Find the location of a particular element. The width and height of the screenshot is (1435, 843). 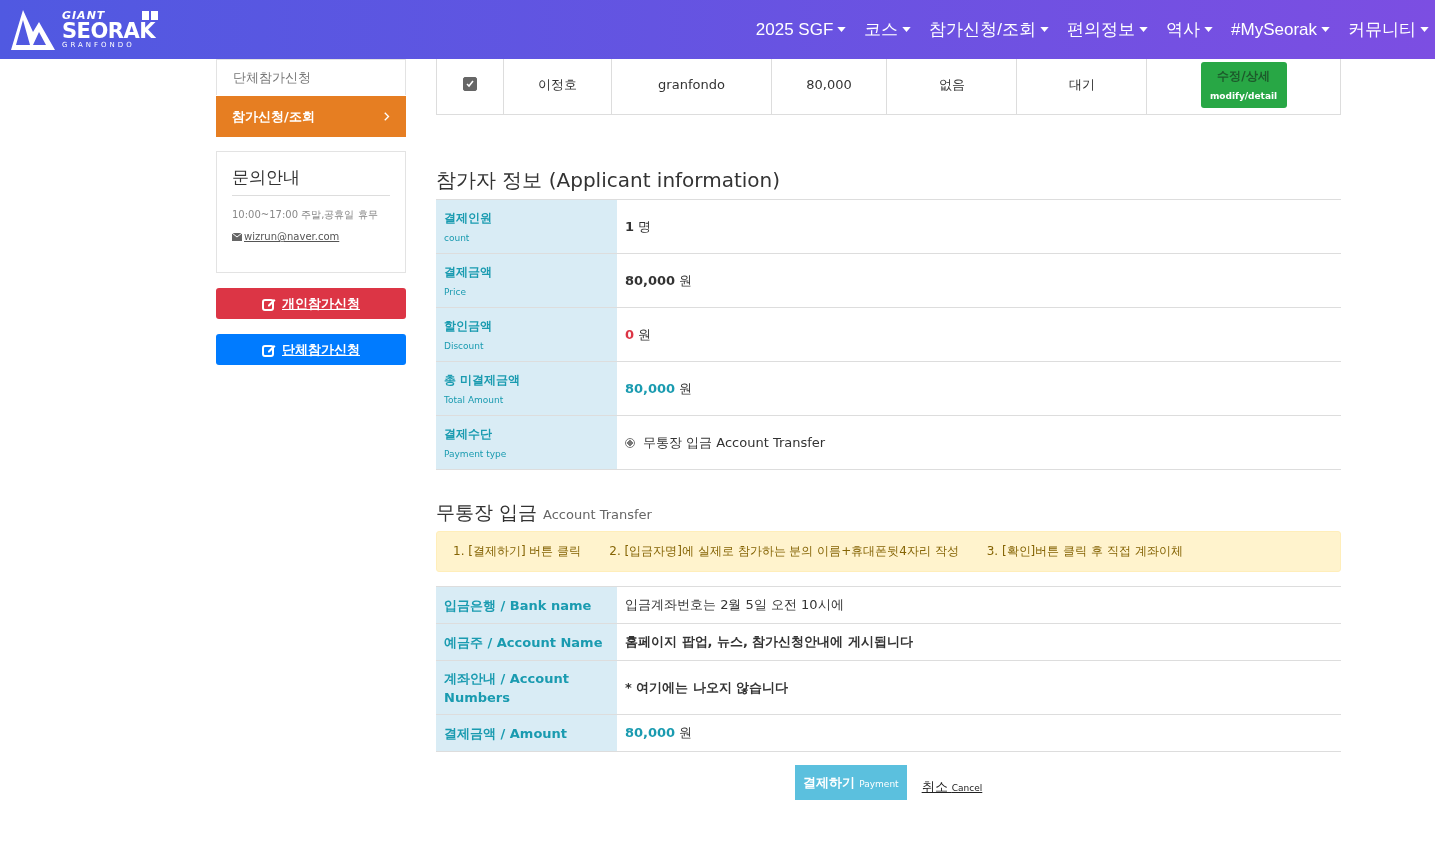

mail-icon is located at coordinates (237, 236).